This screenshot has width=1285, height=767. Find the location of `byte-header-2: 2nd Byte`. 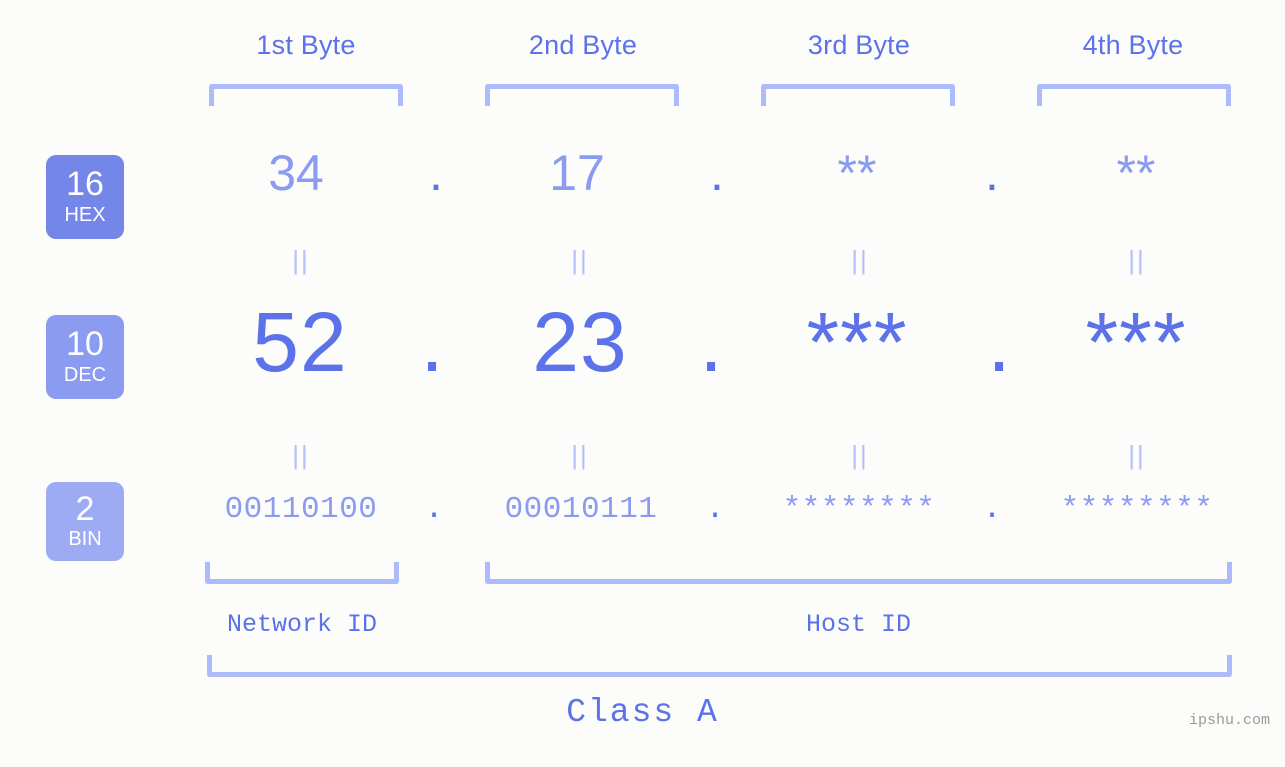

byte-header-2: 2nd Byte is located at coordinates (583, 45).